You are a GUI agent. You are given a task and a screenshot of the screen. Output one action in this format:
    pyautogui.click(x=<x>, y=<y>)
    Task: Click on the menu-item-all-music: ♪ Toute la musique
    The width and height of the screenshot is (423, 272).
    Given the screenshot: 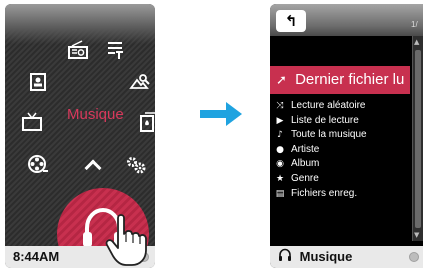 What is the action you would take?
    pyautogui.click(x=341, y=135)
    